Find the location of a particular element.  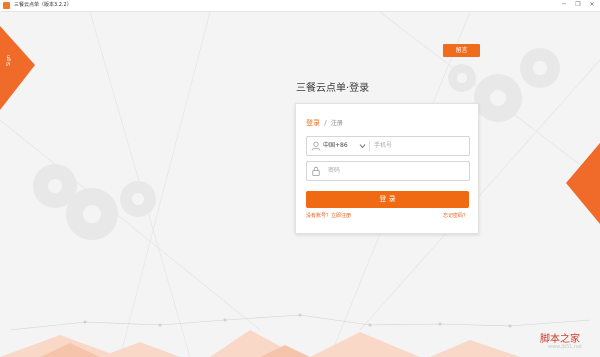

lock-icon is located at coordinates (316, 171).